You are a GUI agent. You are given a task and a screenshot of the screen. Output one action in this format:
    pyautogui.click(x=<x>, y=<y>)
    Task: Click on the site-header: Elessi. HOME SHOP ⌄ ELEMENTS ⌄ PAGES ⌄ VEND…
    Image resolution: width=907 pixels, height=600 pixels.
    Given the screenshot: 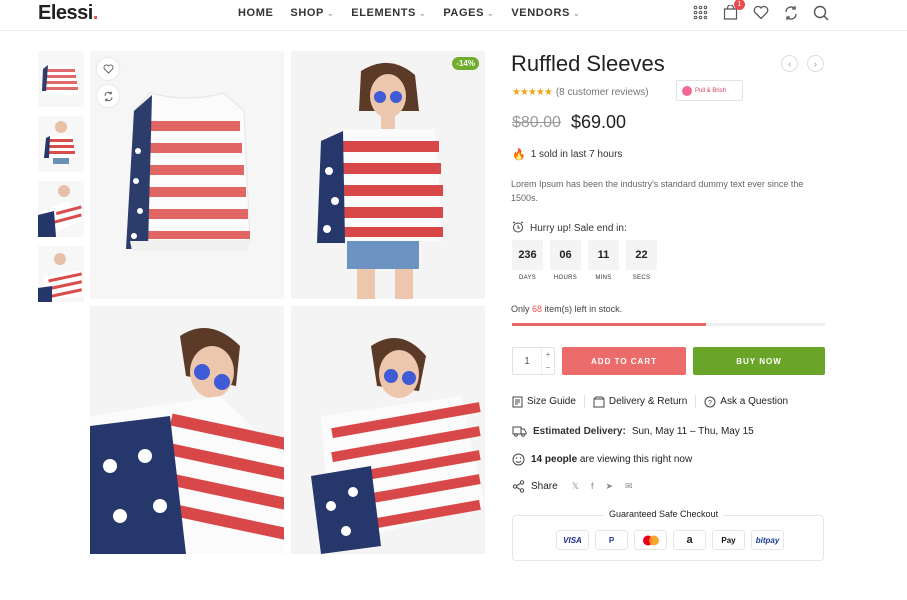 What is the action you would take?
    pyautogui.click(x=453, y=15)
    